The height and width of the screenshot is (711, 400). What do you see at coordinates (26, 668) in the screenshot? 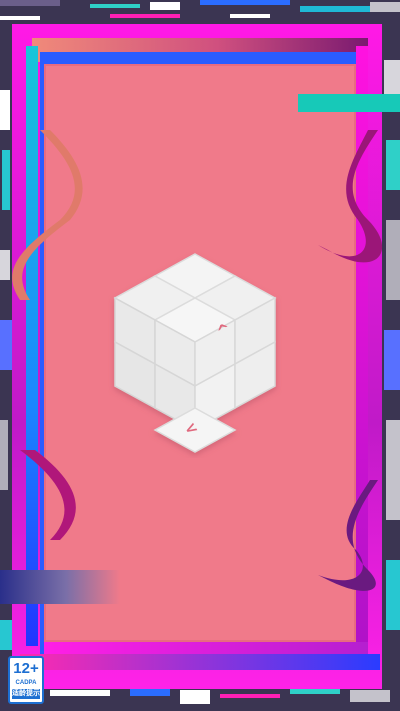
I see `rating-age-label: 12+` at bounding box center [26, 668].